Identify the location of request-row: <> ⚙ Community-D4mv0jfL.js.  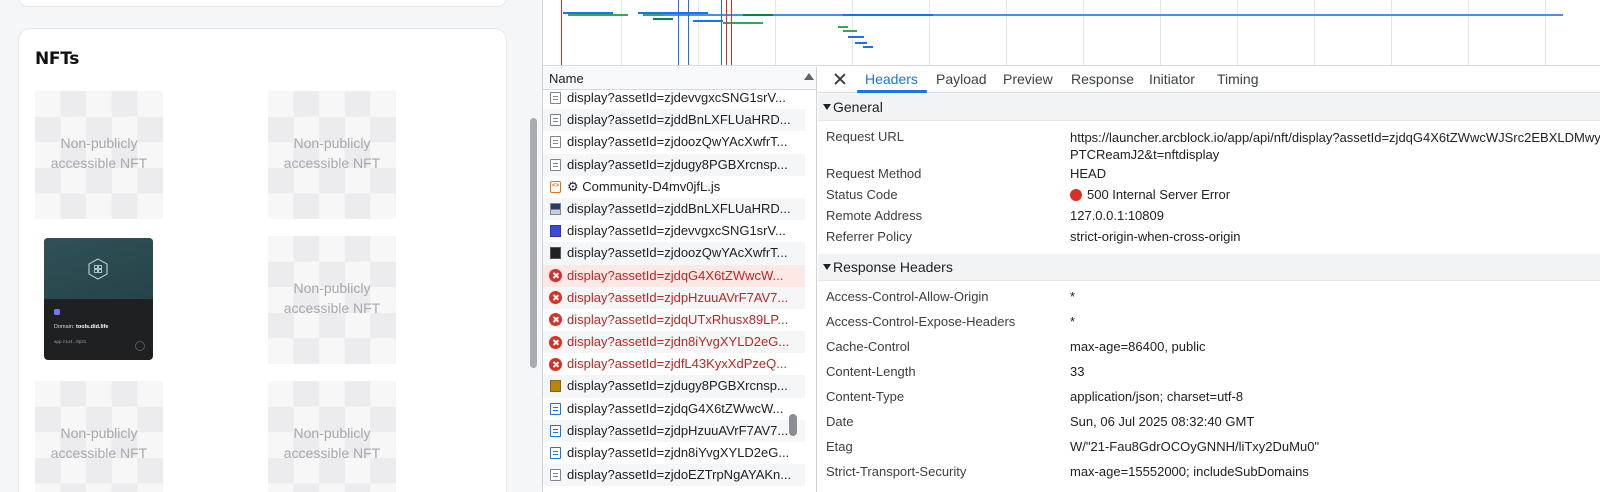
(674, 187).